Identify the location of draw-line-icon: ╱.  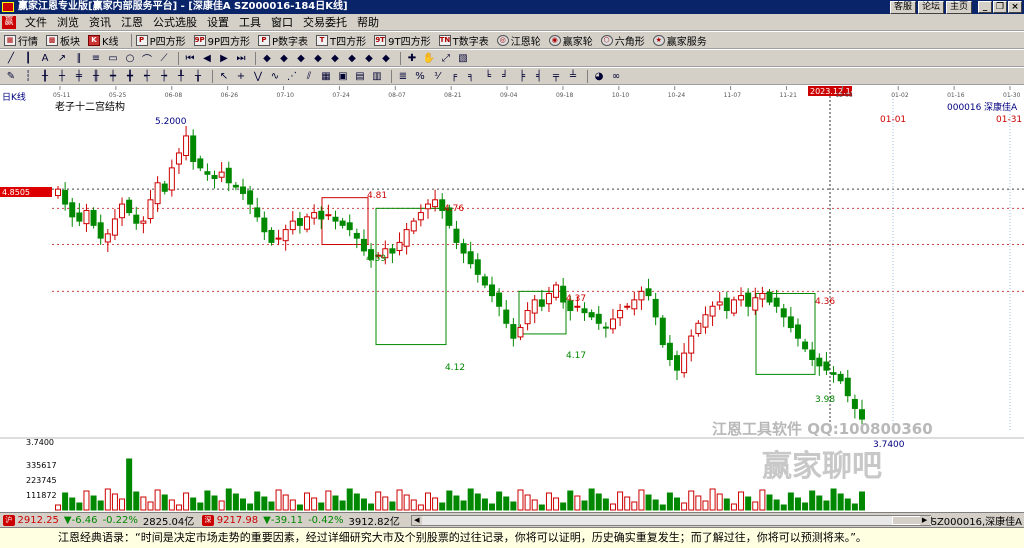
(11, 58).